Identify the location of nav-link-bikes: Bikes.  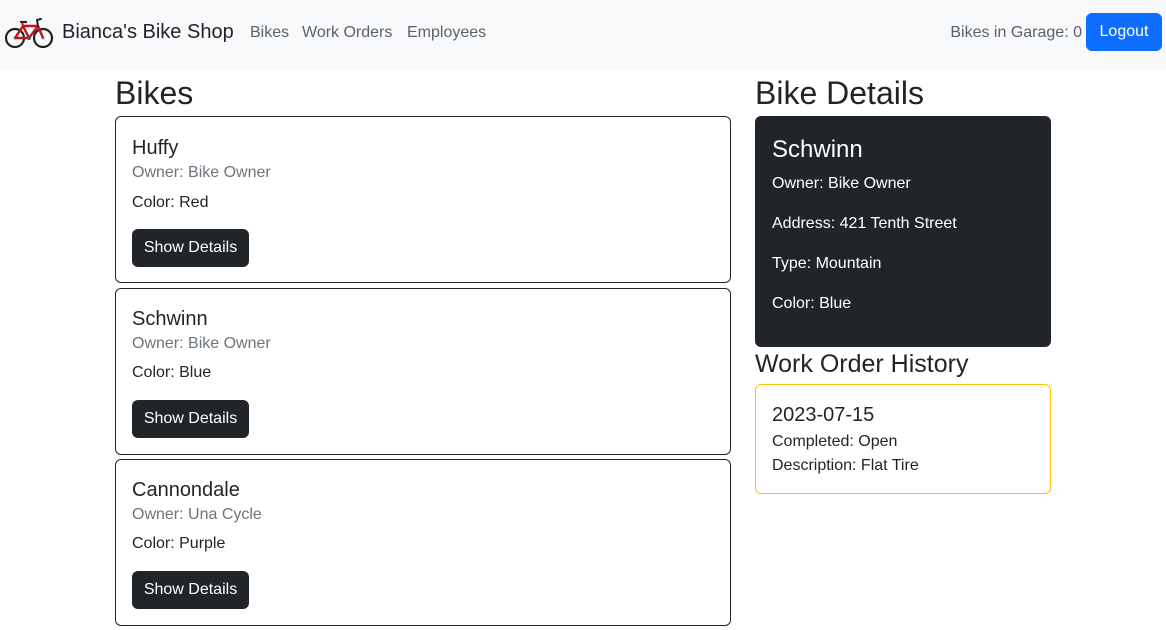
(269, 33).